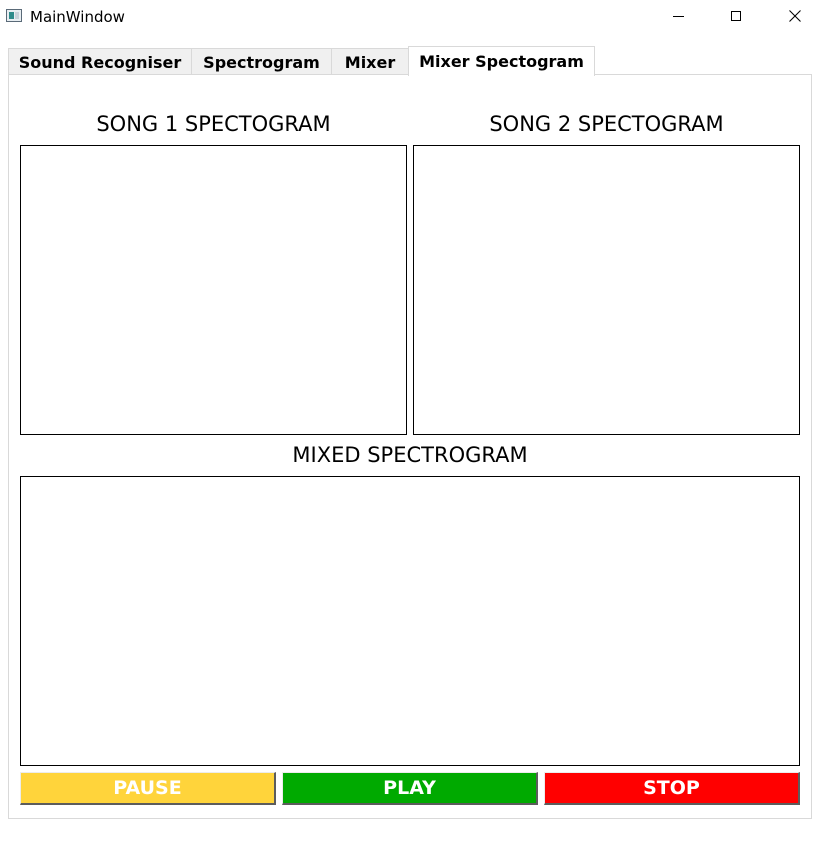 This screenshot has width=821, height=851. I want to click on minimize-button, so click(678, 16).